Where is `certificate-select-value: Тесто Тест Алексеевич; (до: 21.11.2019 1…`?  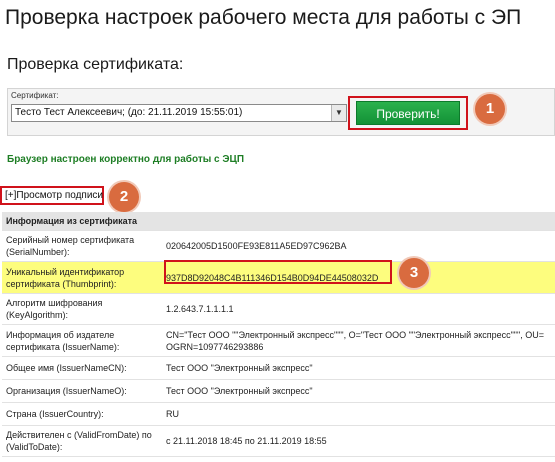 certificate-select-value: Тесто Тест Алексеевич; (до: 21.11.2019 1… is located at coordinates (129, 112).